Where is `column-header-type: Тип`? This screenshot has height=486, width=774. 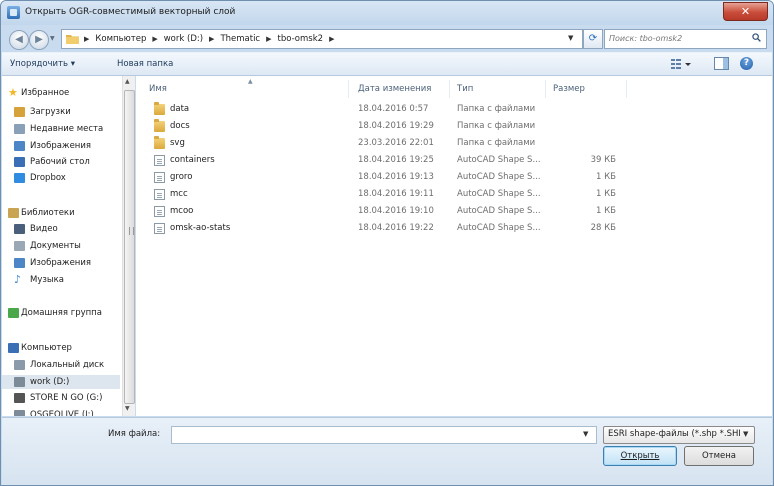 column-header-type: Тип is located at coordinates (465, 89).